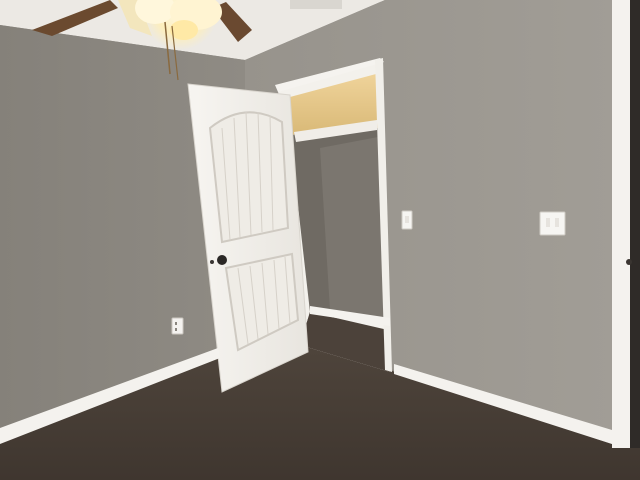 This screenshot has height=480, width=640. What do you see at coordinates (222, 260) in the screenshot?
I see `door-knob` at bounding box center [222, 260].